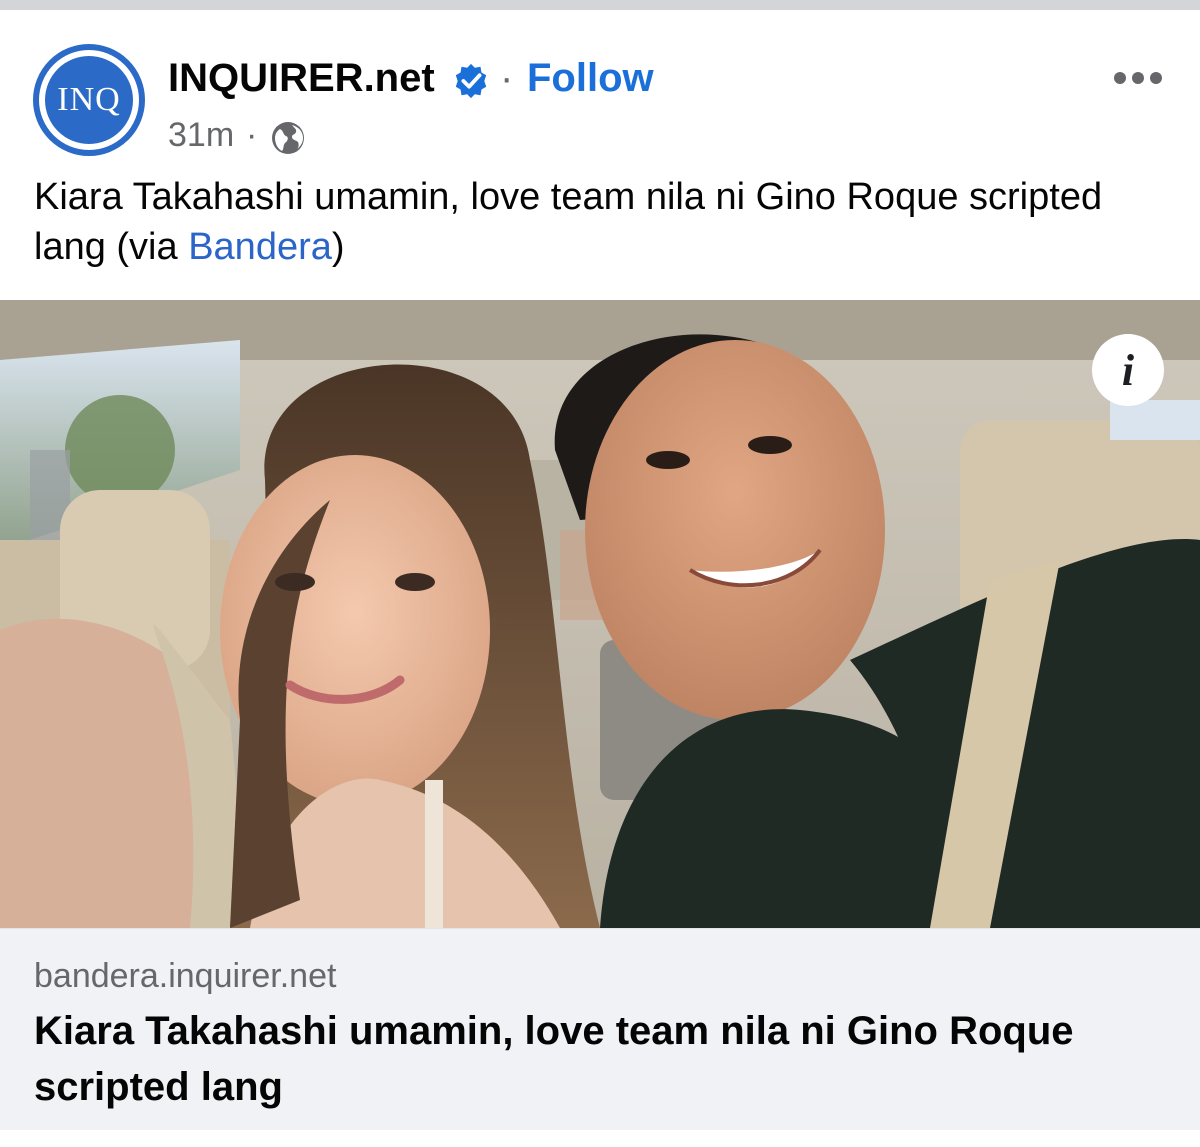 The width and height of the screenshot is (1200, 1147). I want to click on top-divider, so click(600, 5).